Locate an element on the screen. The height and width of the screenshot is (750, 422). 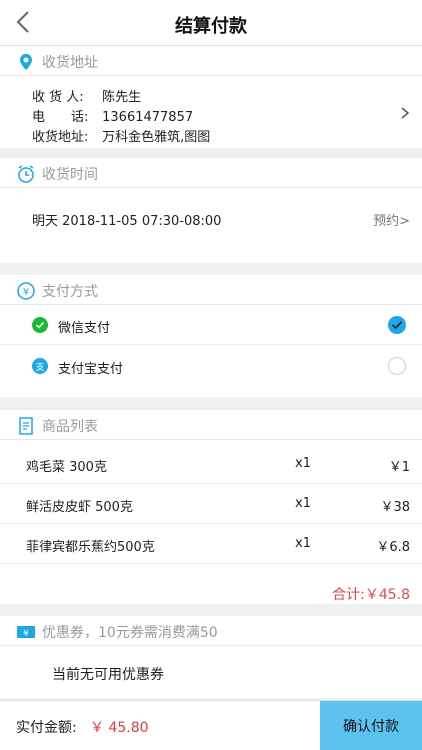
product-row: 鲜活皮皮虾 500克 x1 ￥38 is located at coordinates (211, 504).